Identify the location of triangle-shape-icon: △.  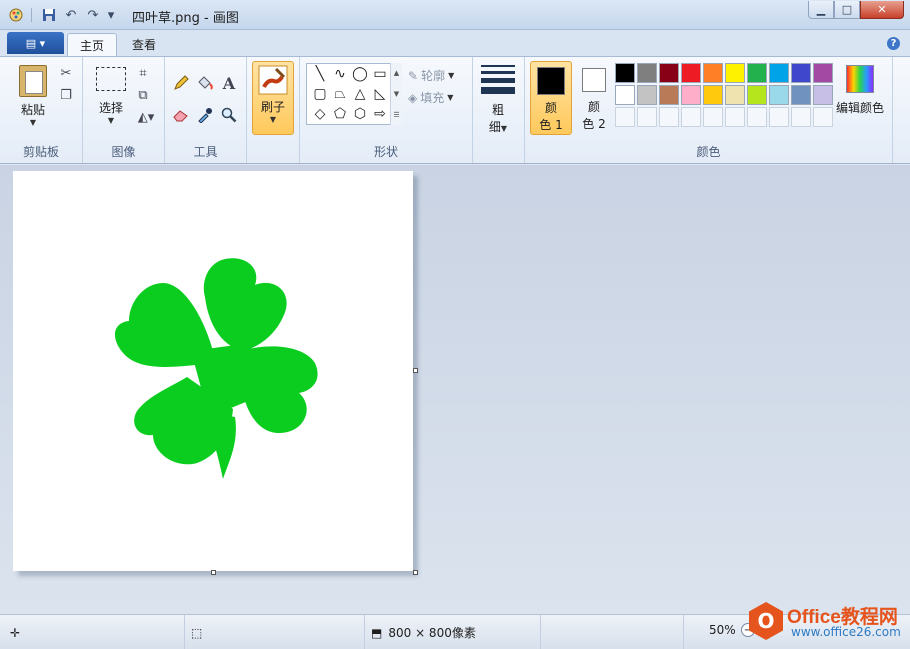
(360, 94).